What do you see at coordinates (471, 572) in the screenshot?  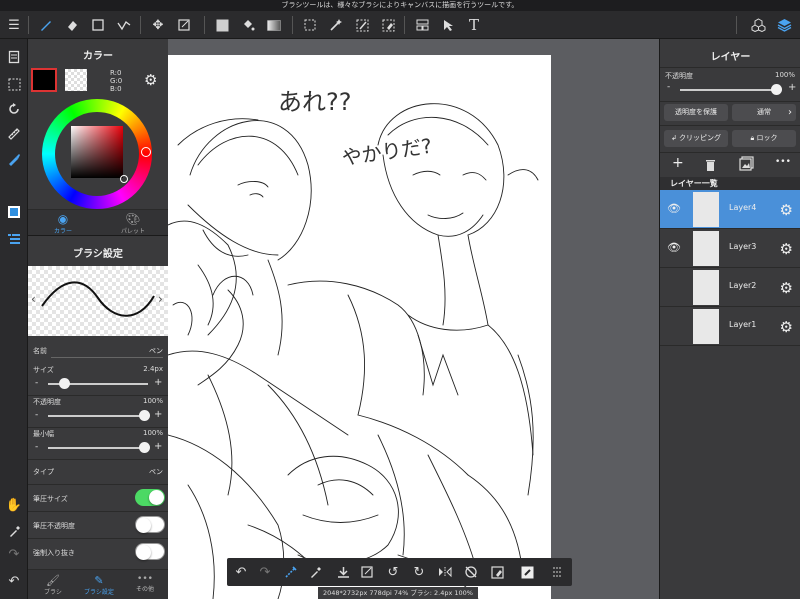 I see `reset-rotation-icon` at bounding box center [471, 572].